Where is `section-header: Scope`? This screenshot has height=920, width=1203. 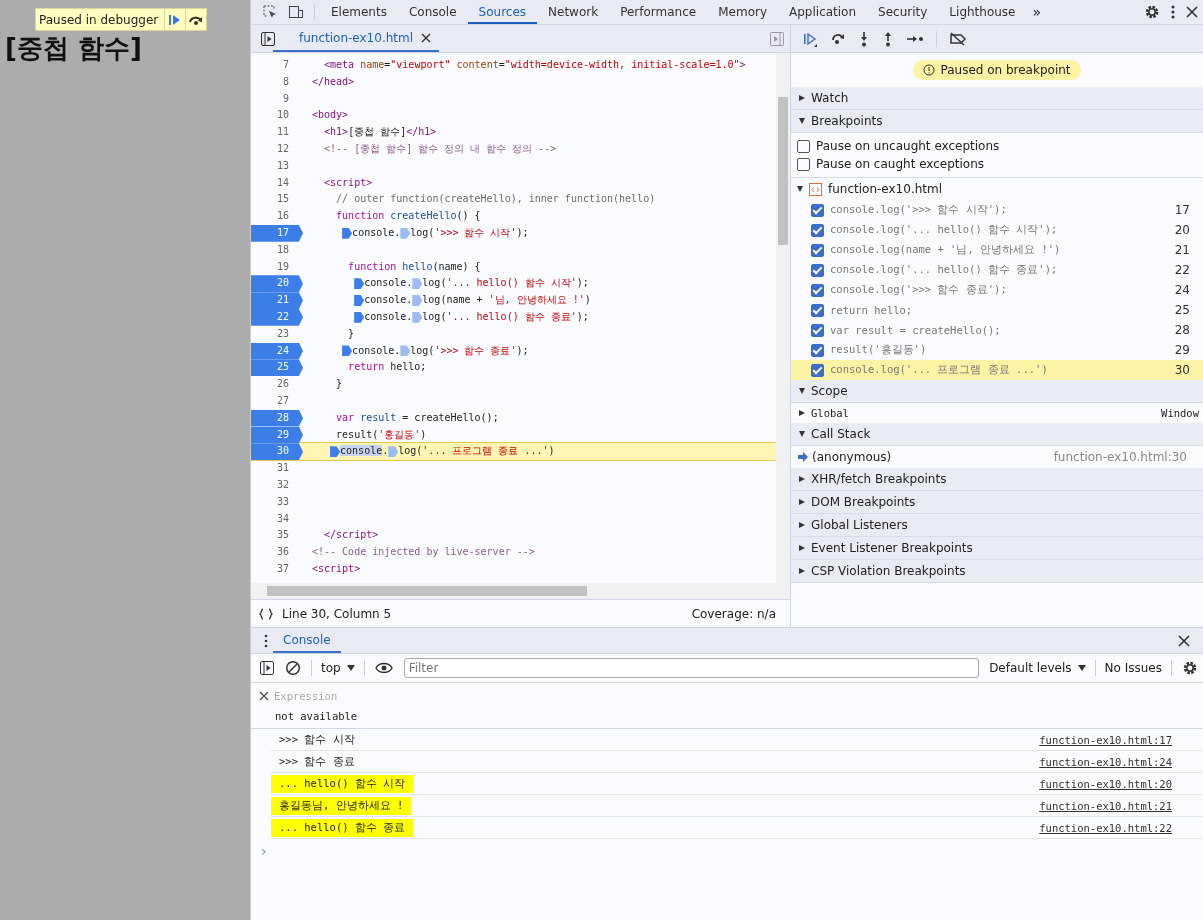
section-header: Scope is located at coordinates (997, 391).